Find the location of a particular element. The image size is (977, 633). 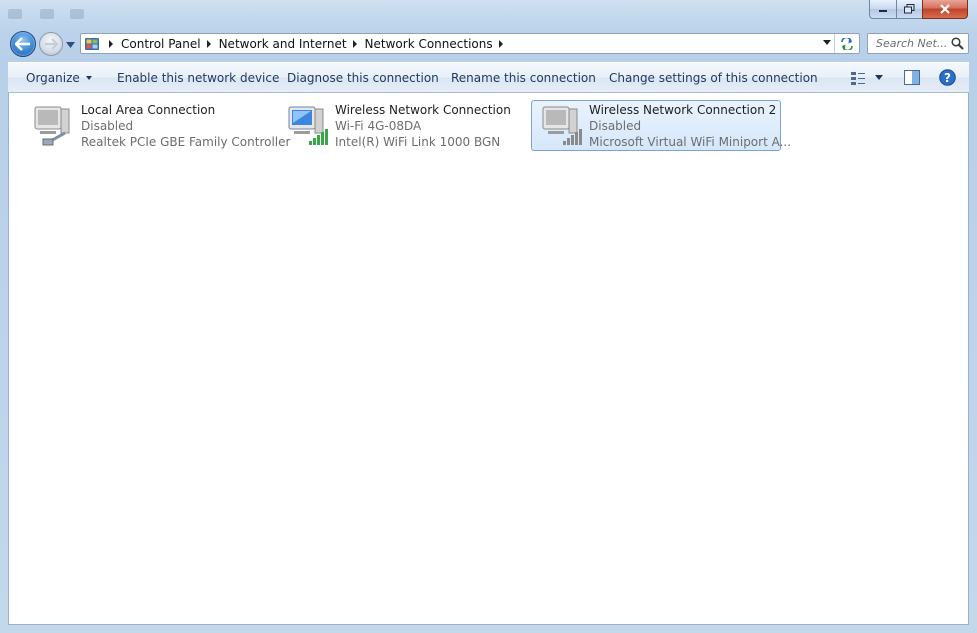

connection-name: Local Area Connection is located at coordinates (148, 110).